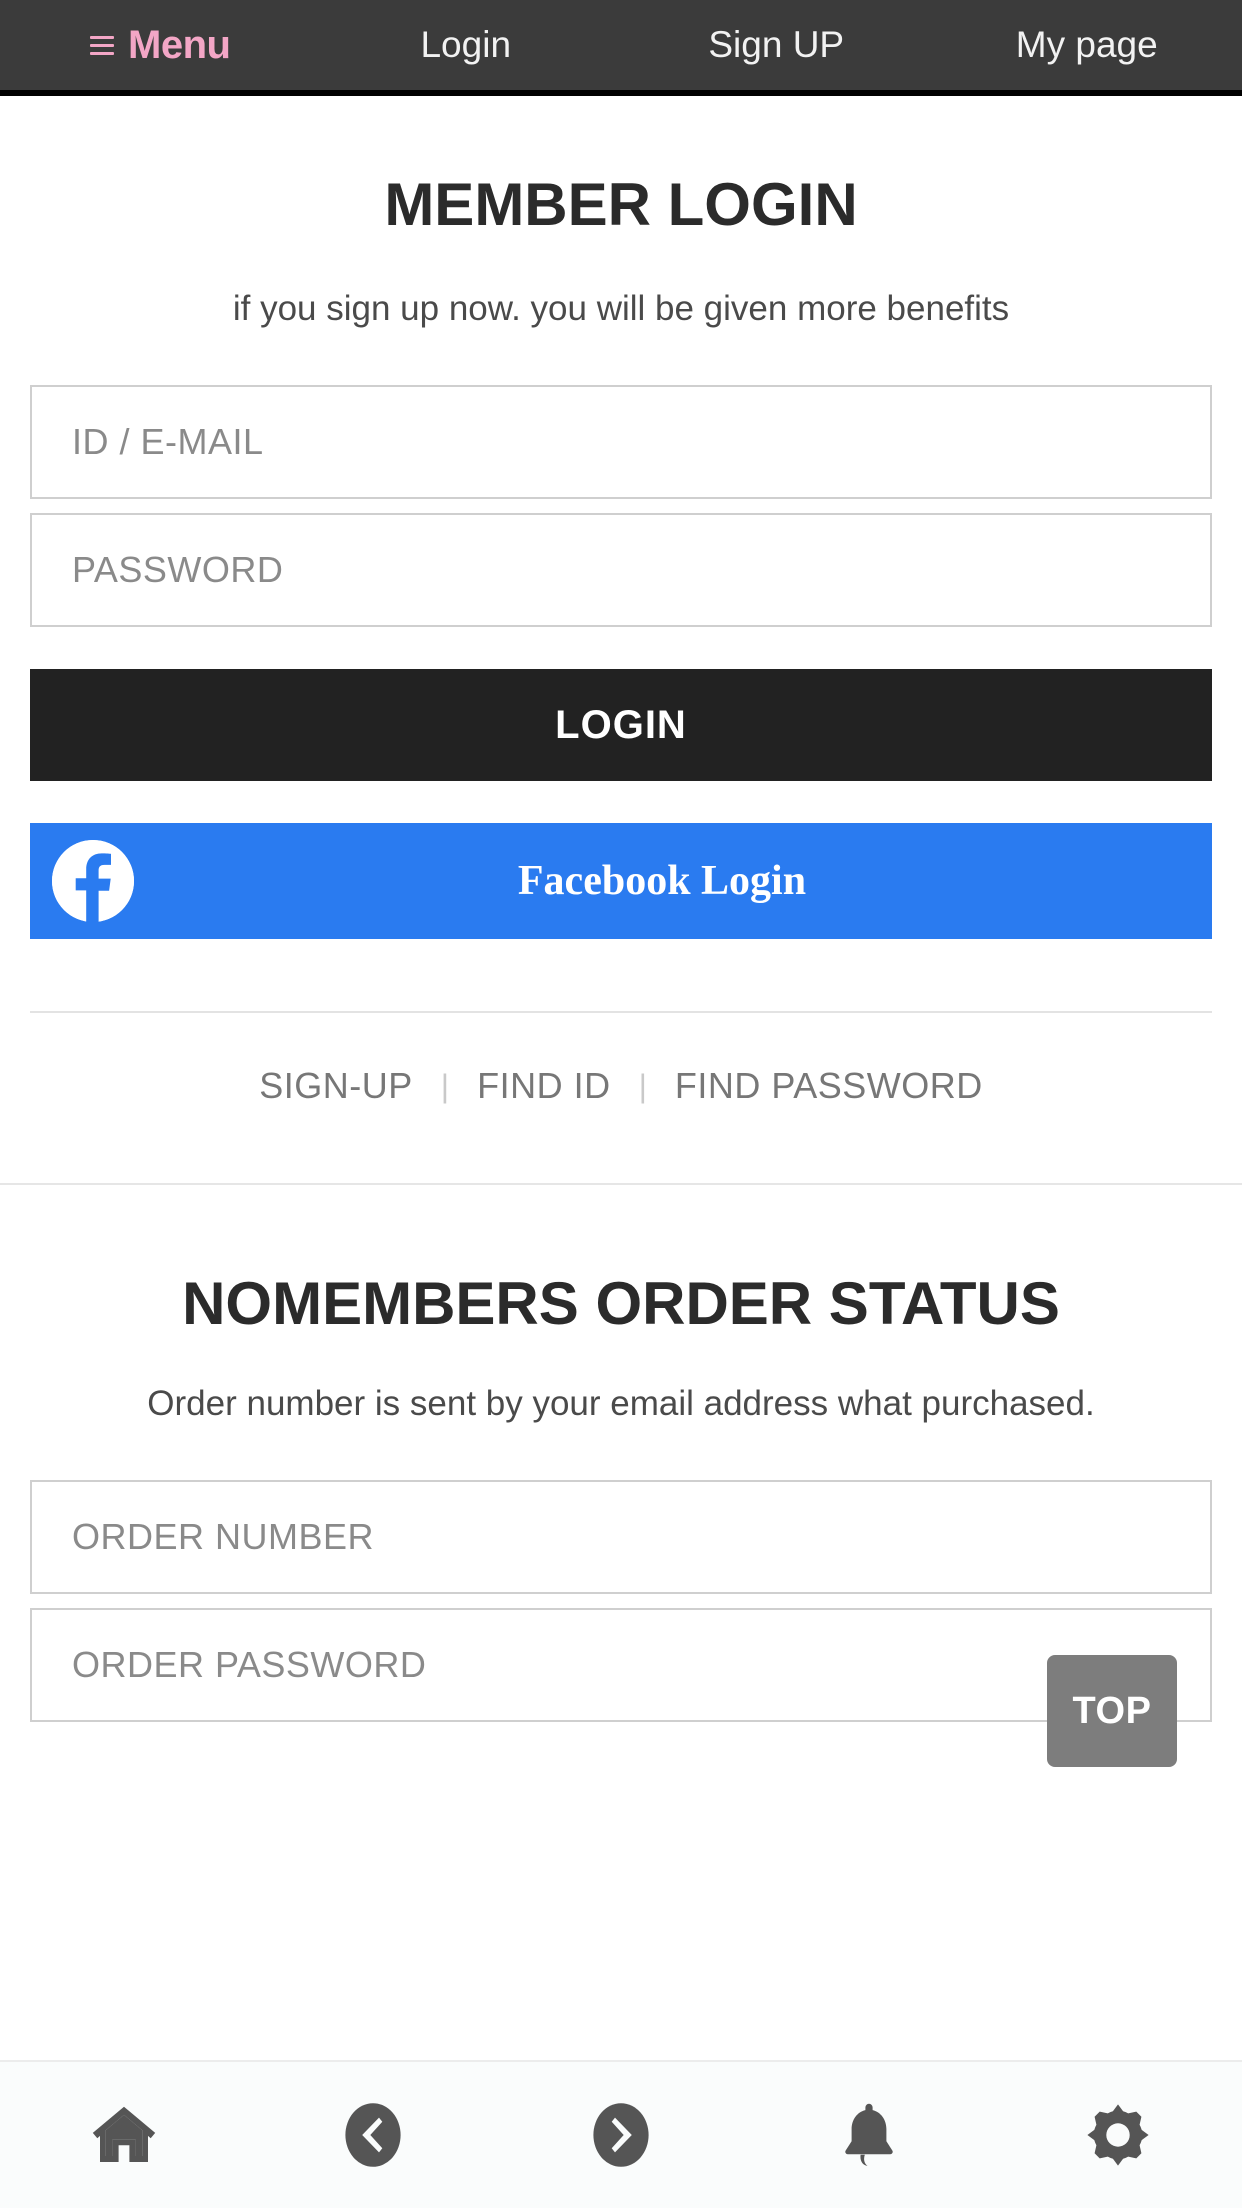 The height and width of the screenshot is (2209, 1242). Describe the element at coordinates (621, 725) in the screenshot. I see `login-button: LOGIN` at that location.